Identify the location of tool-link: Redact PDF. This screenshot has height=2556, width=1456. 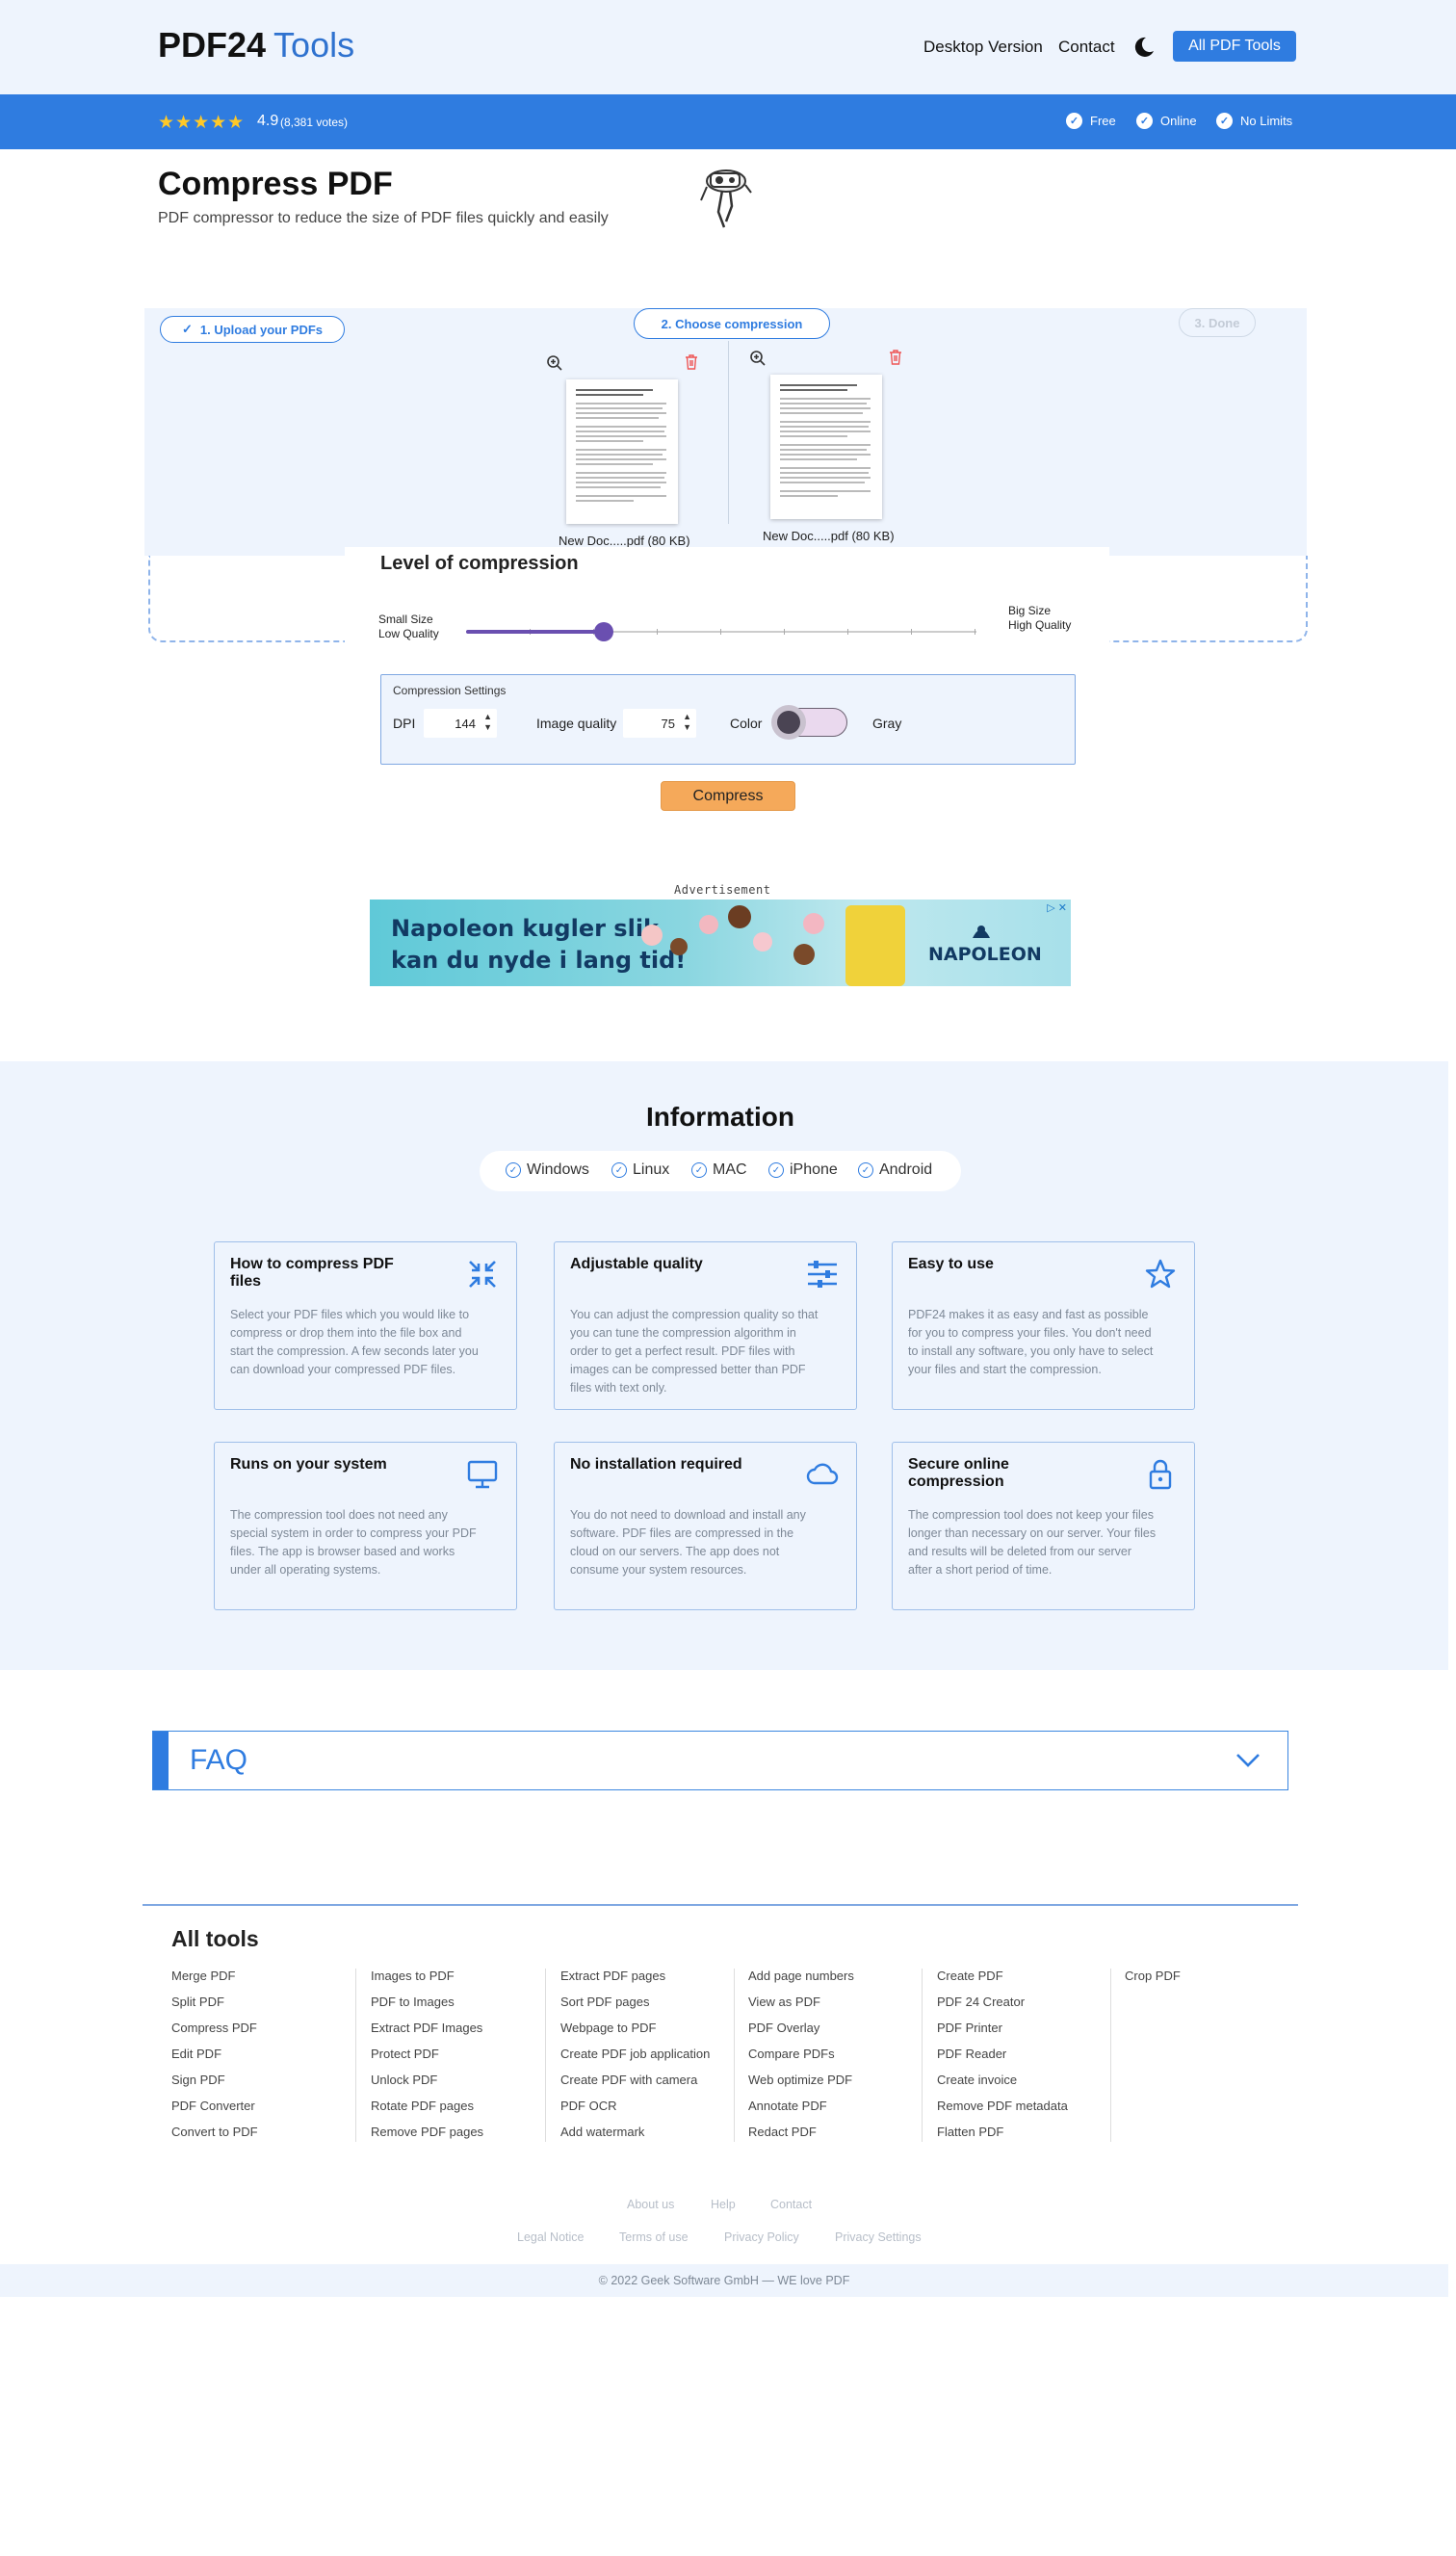
(801, 2138).